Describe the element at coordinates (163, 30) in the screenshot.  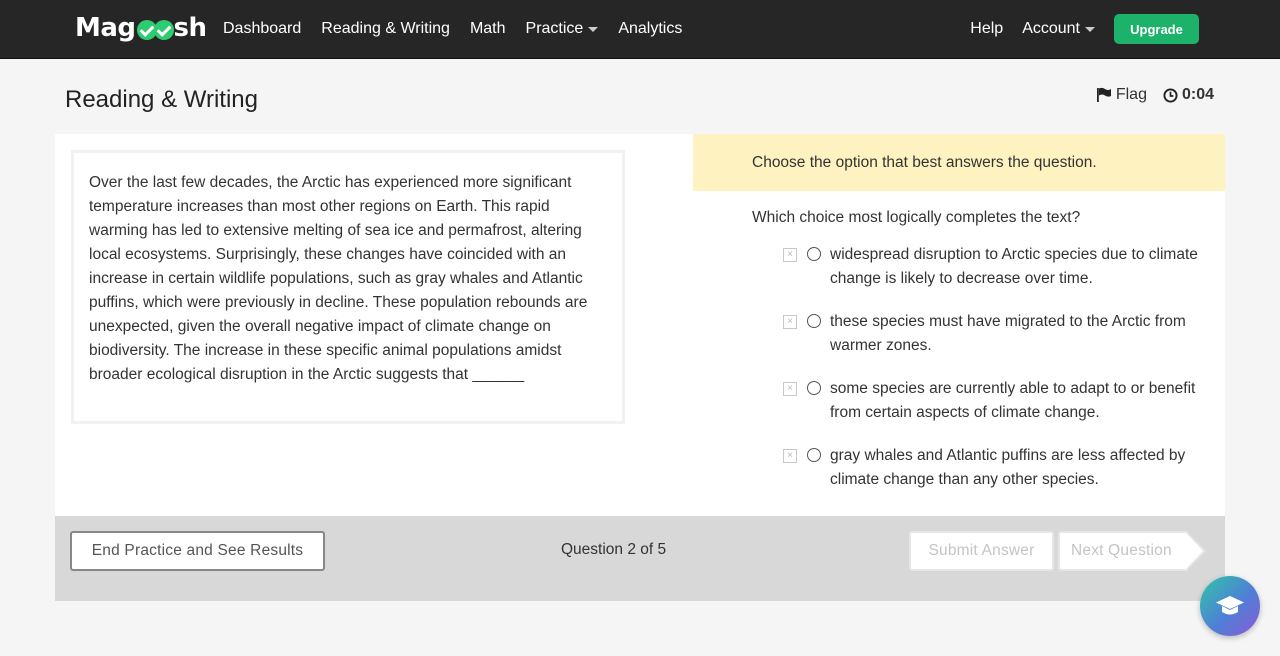
I see `logo-check-icon` at that location.